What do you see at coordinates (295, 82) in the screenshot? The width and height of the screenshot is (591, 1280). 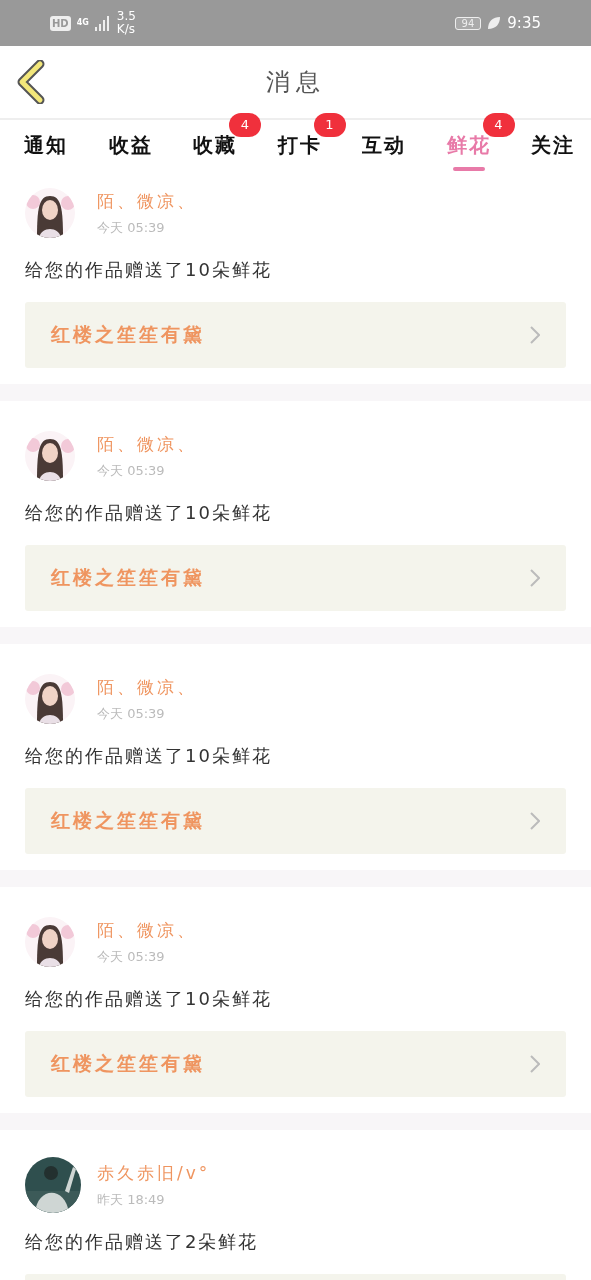 I see `page-title: 消息` at bounding box center [295, 82].